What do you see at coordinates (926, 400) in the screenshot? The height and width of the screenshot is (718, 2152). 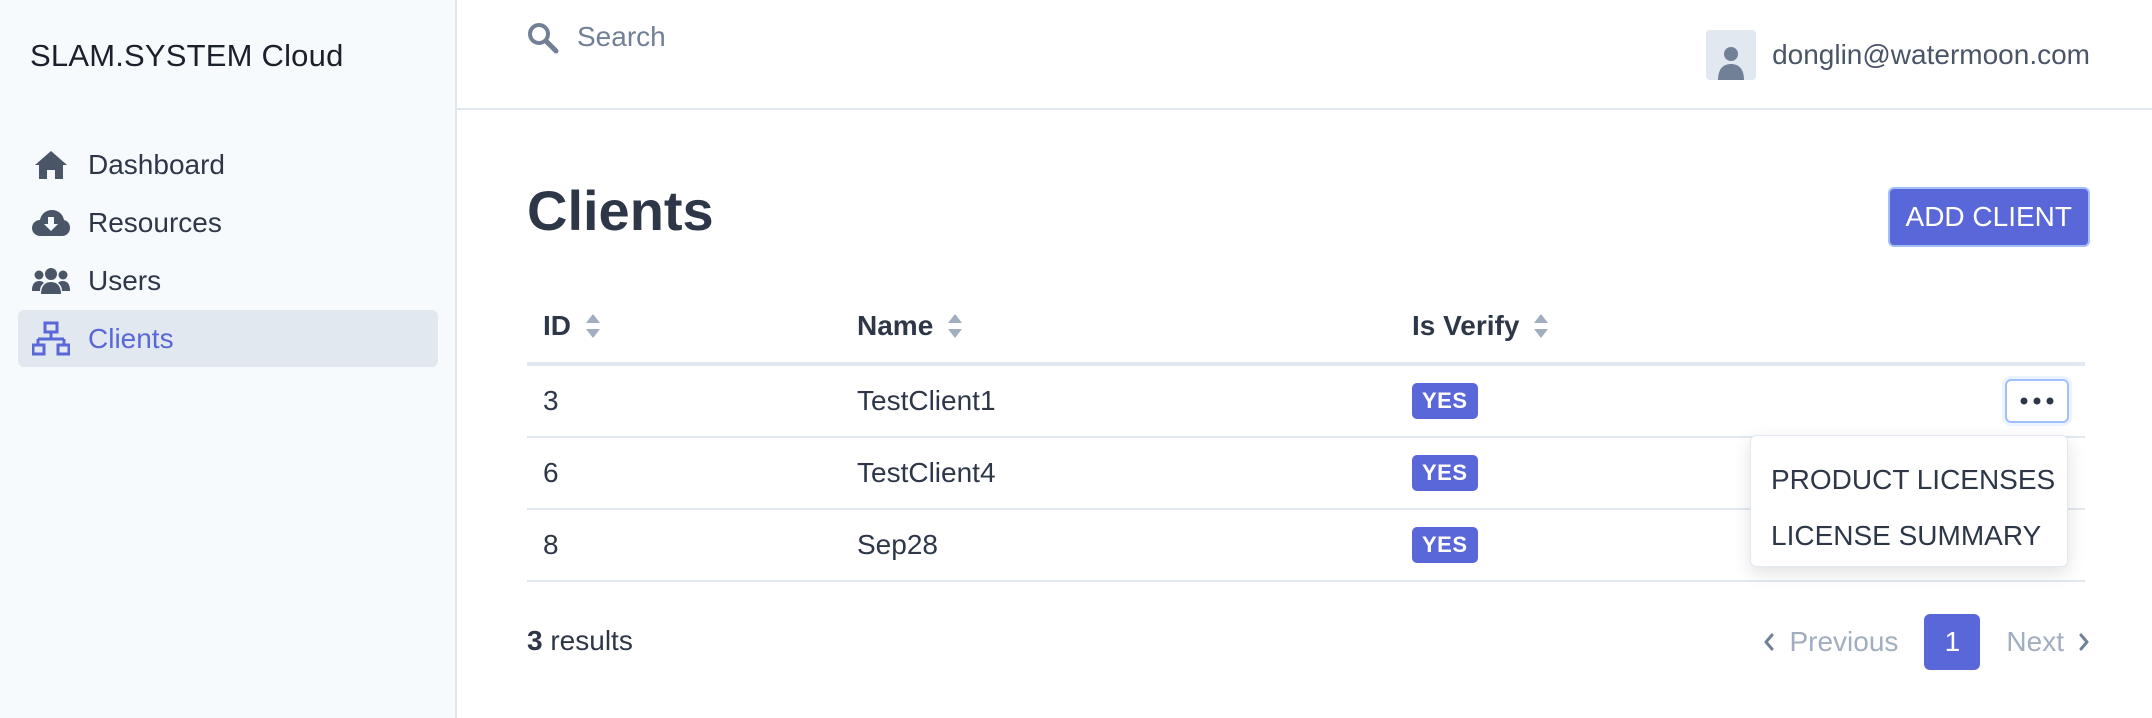 I see `cell-name: TestClient1` at bounding box center [926, 400].